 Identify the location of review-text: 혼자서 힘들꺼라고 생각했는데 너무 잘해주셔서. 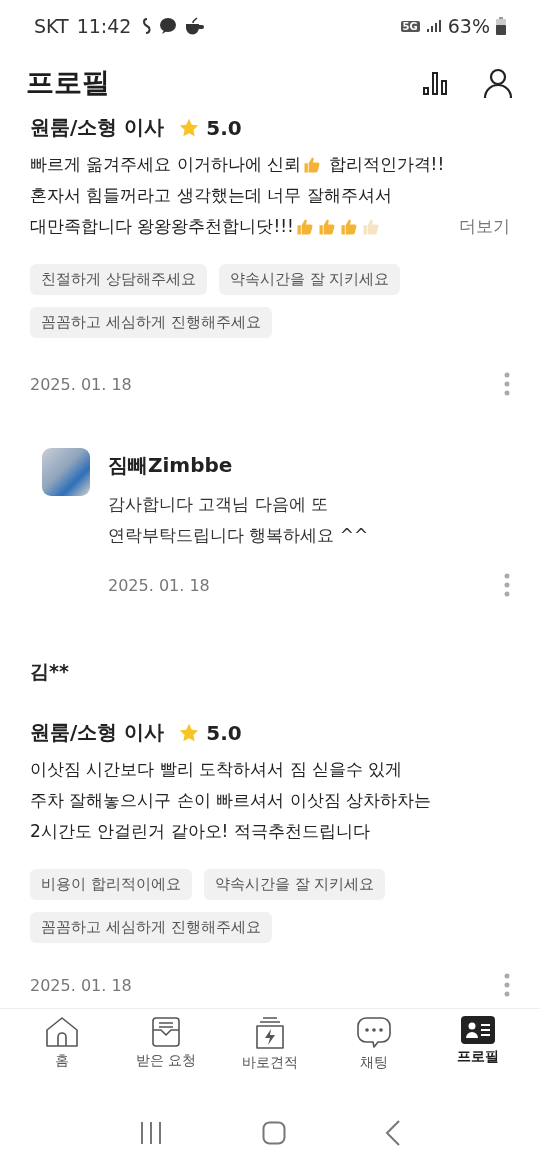
(211, 195).